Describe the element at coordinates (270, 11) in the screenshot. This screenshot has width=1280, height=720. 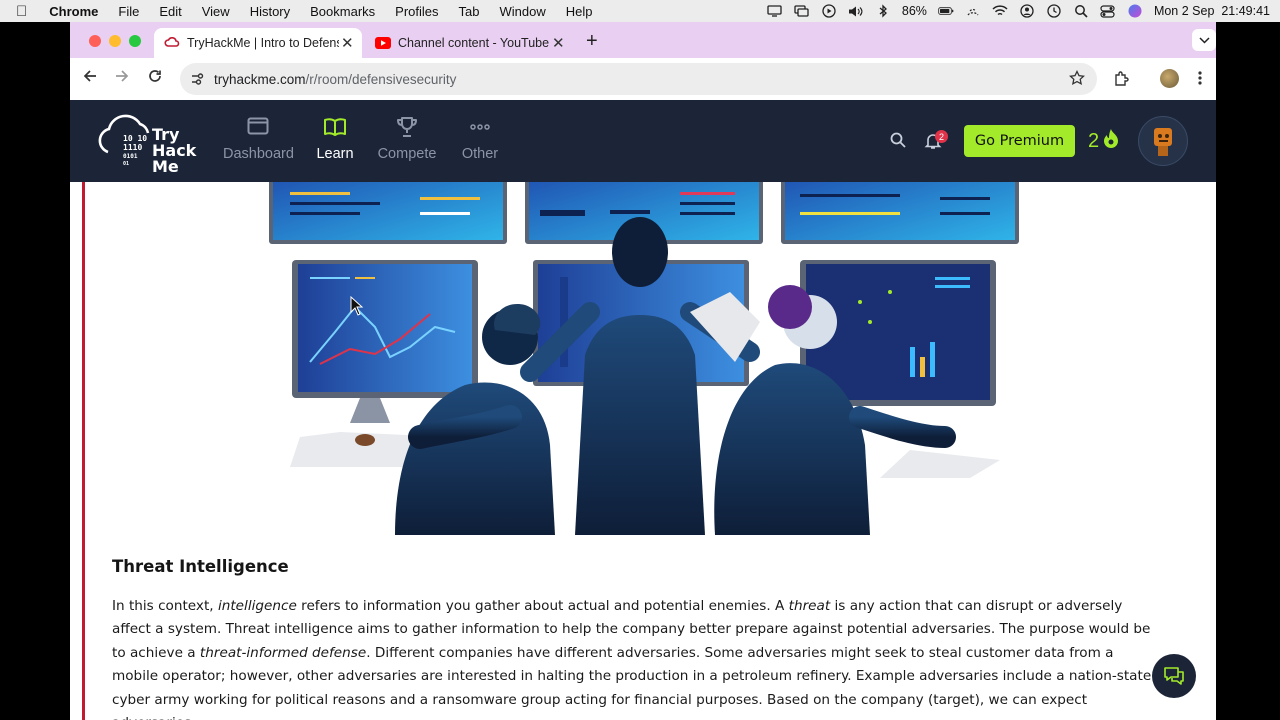
I see `menu-history: History` at that location.